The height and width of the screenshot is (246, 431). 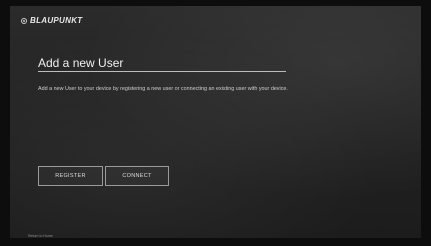 What do you see at coordinates (56, 20) in the screenshot?
I see `brand-name: BLAUPUNKT` at bounding box center [56, 20].